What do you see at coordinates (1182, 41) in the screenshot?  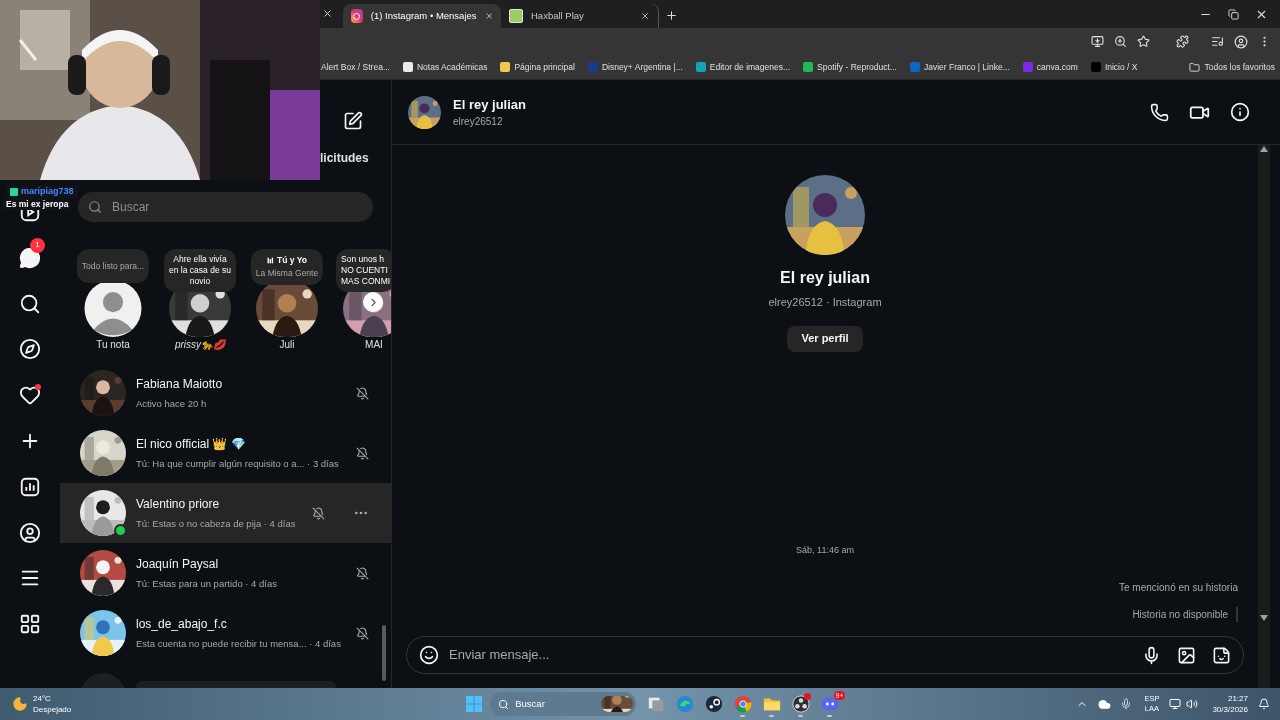 I see `extensions-icon` at bounding box center [1182, 41].